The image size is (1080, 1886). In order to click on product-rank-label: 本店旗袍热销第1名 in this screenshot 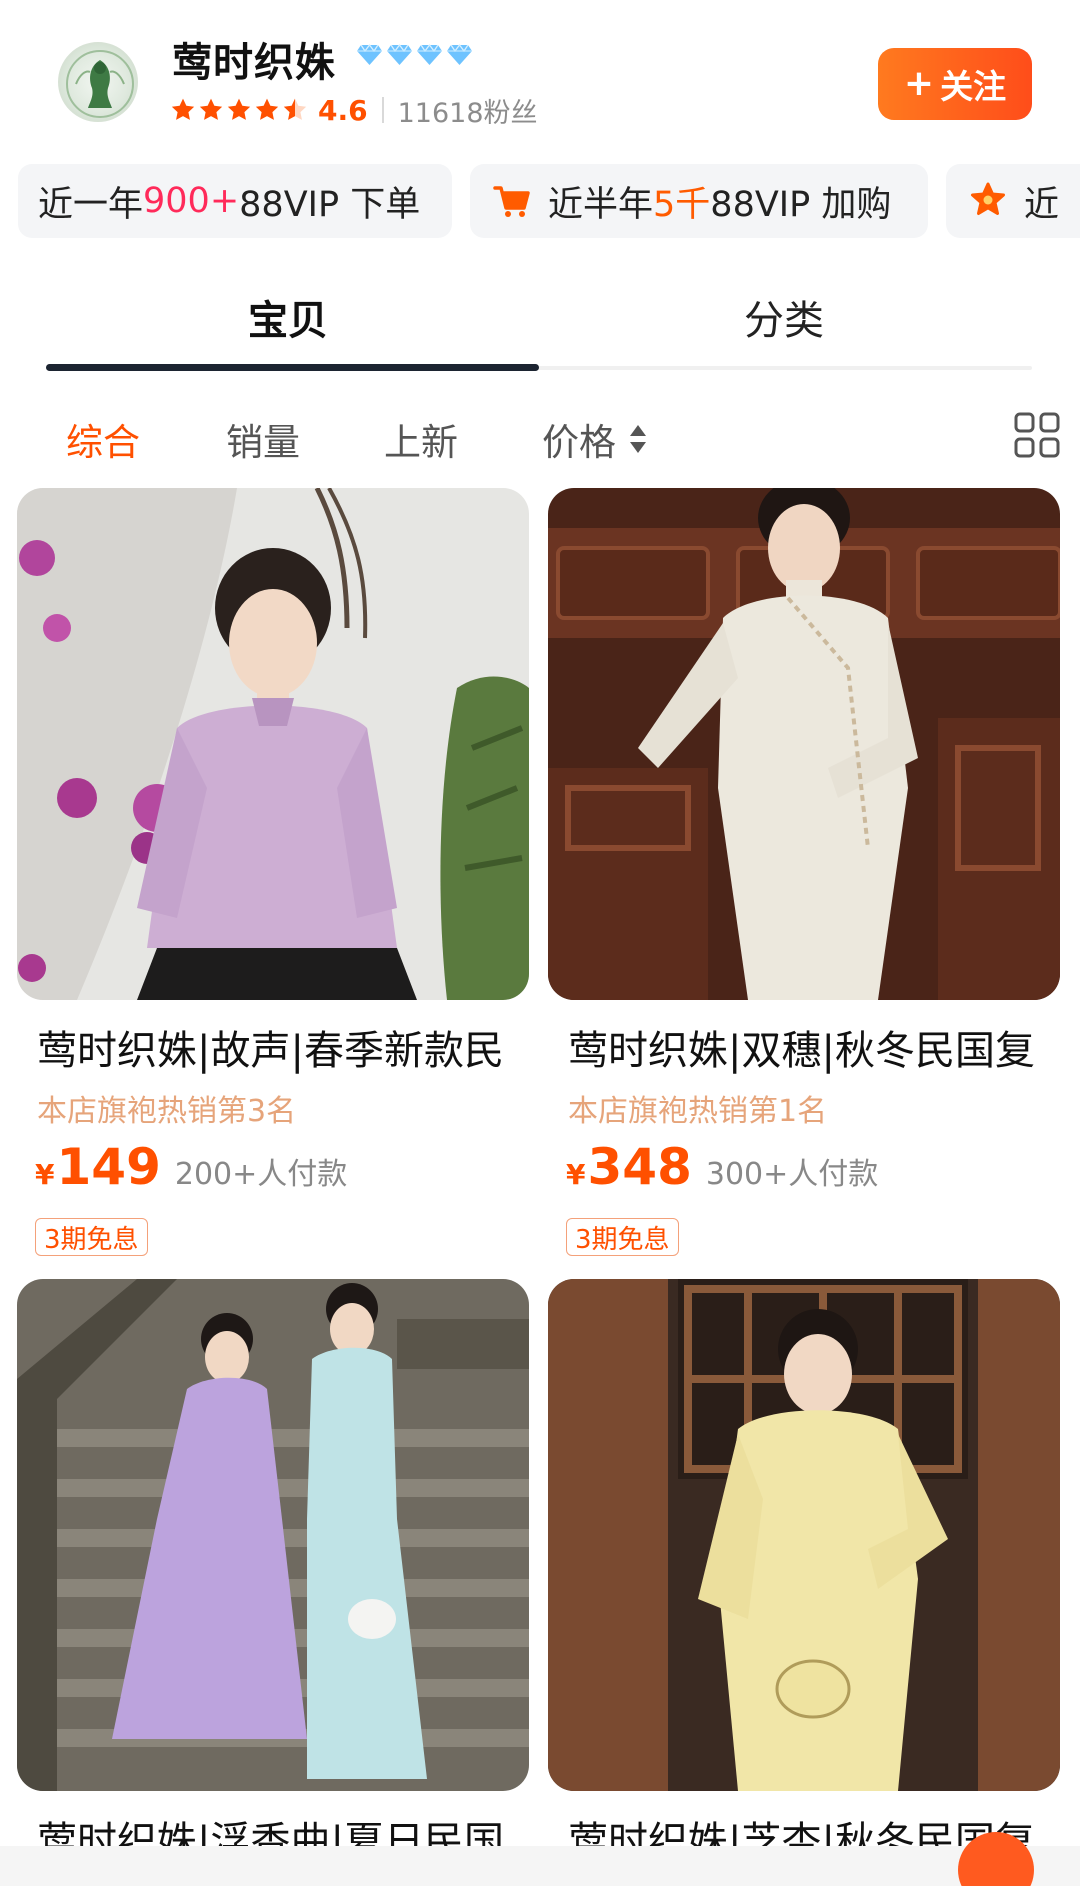, I will do `click(697, 1108)`.